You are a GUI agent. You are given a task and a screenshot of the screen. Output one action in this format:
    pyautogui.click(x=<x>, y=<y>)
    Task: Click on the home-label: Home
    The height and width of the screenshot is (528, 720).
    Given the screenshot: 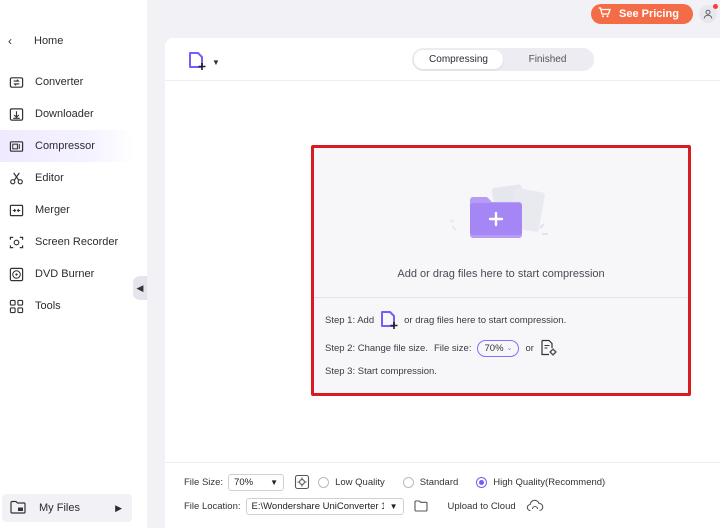 What is the action you would take?
    pyautogui.click(x=49, y=41)
    